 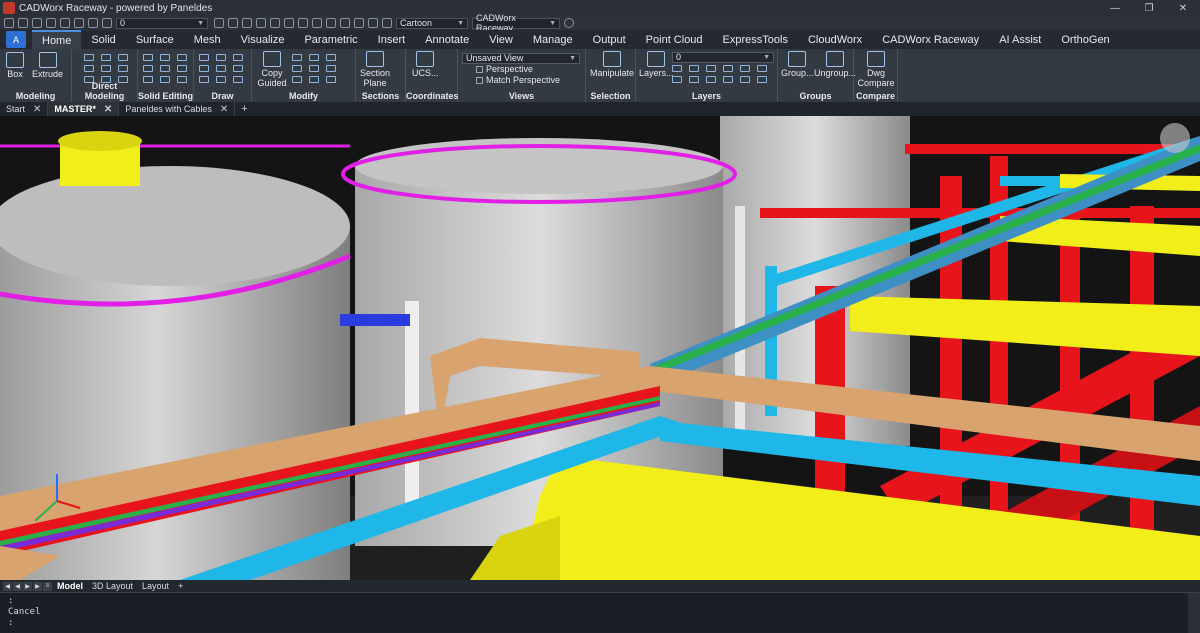 What do you see at coordinates (204, 79) in the screenshot?
I see `polygon-icon` at bounding box center [204, 79].